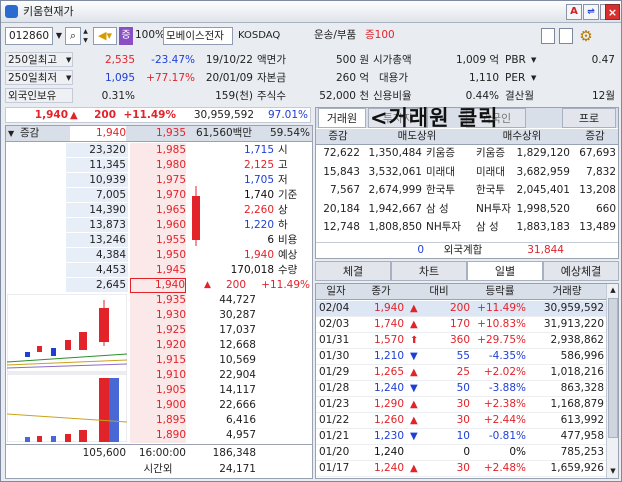  I want to click on scroll-up-icon: ▲, so click(613, 290).